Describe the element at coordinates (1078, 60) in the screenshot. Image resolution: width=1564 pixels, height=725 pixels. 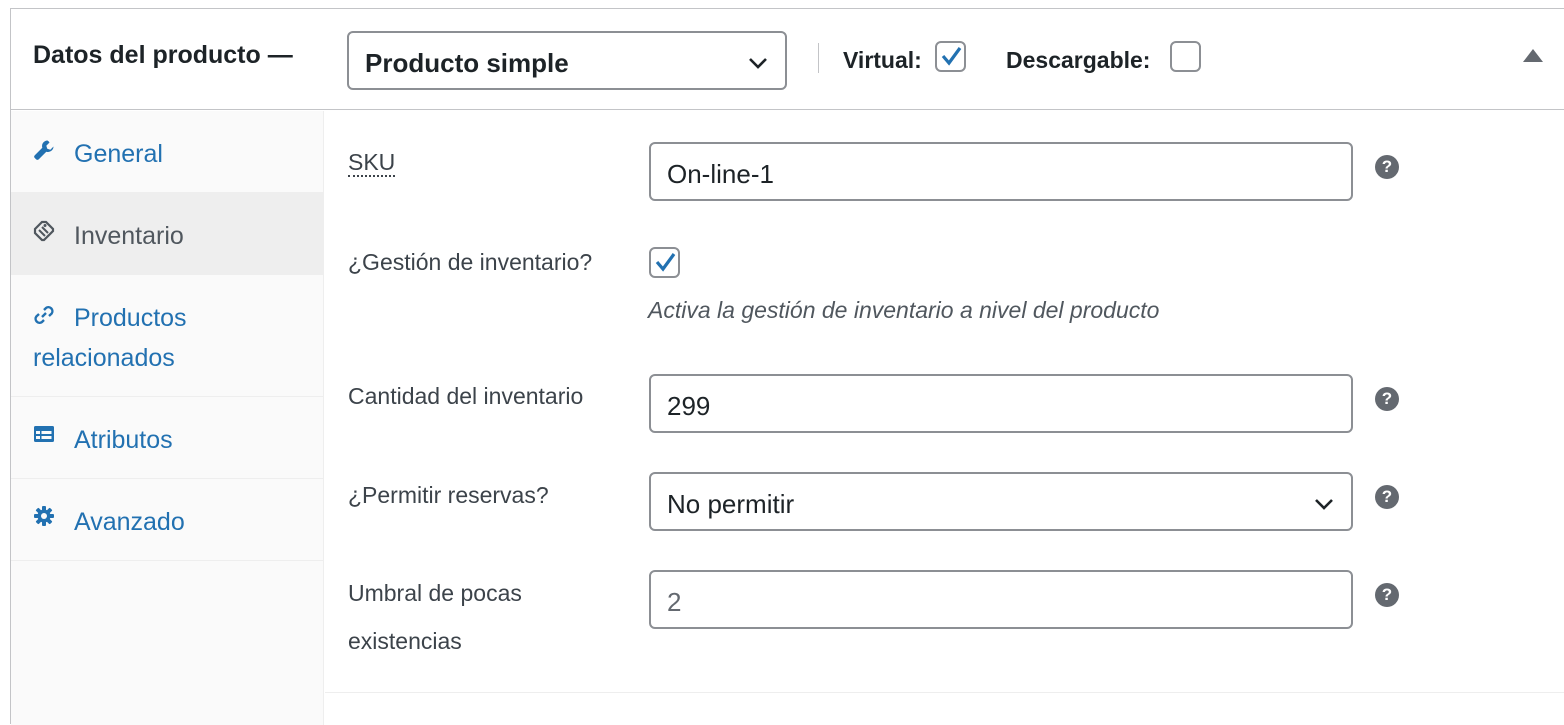
I see `downloadable-label: Descargable:` at that location.